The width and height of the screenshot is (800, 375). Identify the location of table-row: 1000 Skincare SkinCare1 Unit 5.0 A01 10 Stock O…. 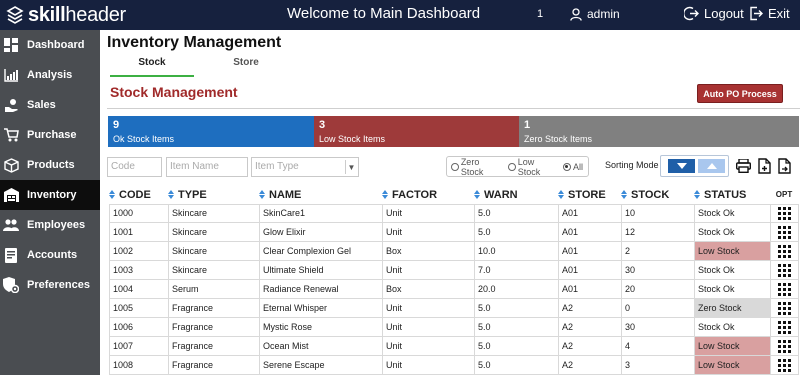
(454, 213).